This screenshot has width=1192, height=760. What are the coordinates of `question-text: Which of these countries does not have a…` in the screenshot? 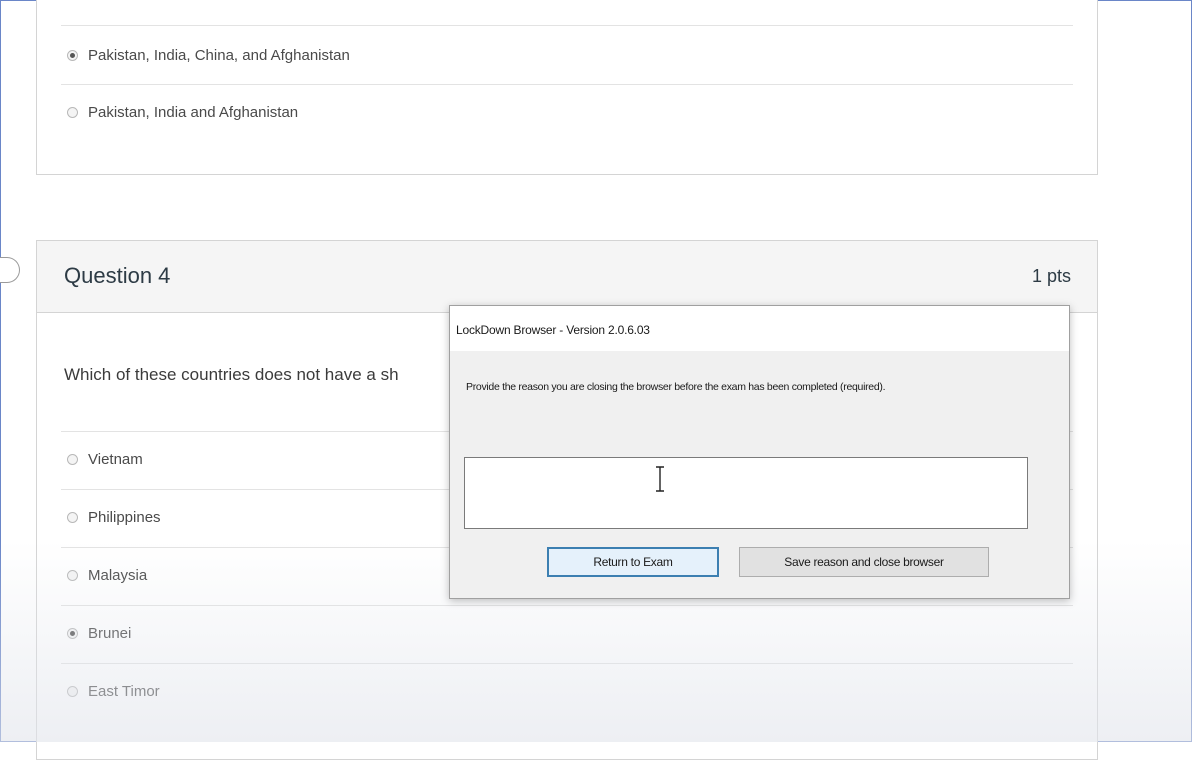 It's located at (231, 374).